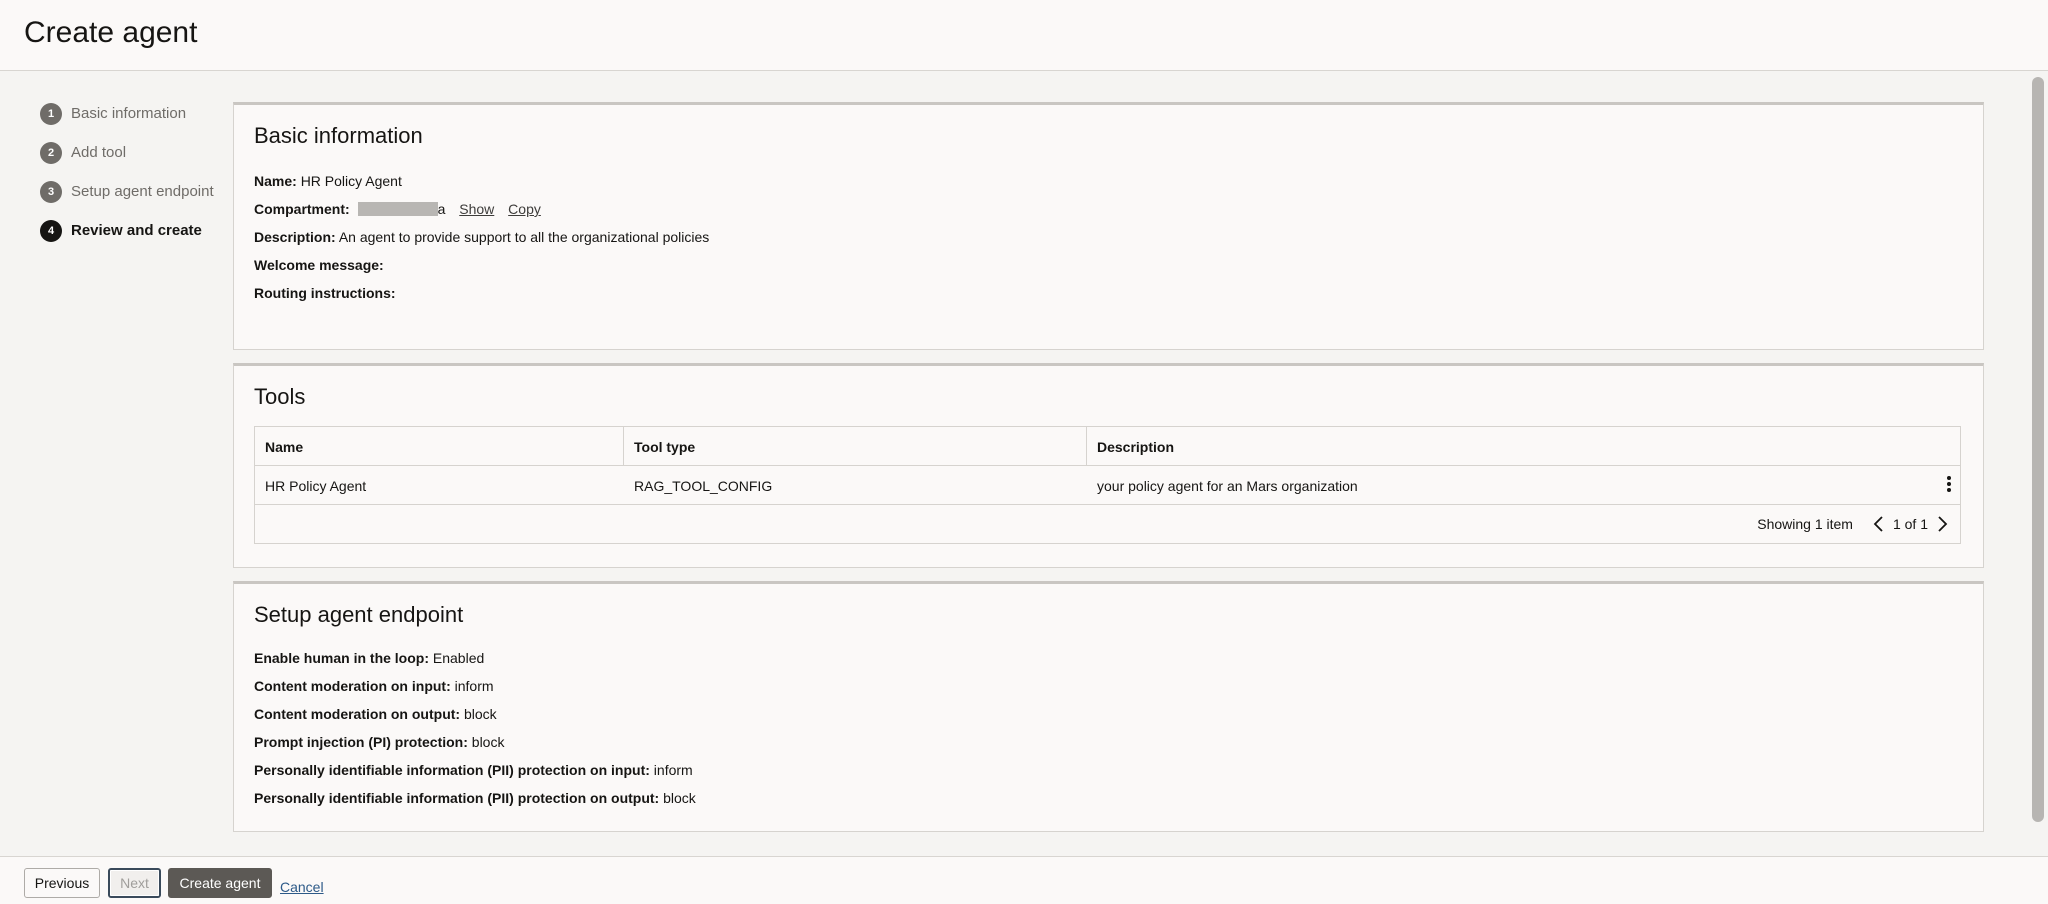  What do you see at coordinates (136, 230) in the screenshot?
I see `step-label: Review and create` at bounding box center [136, 230].